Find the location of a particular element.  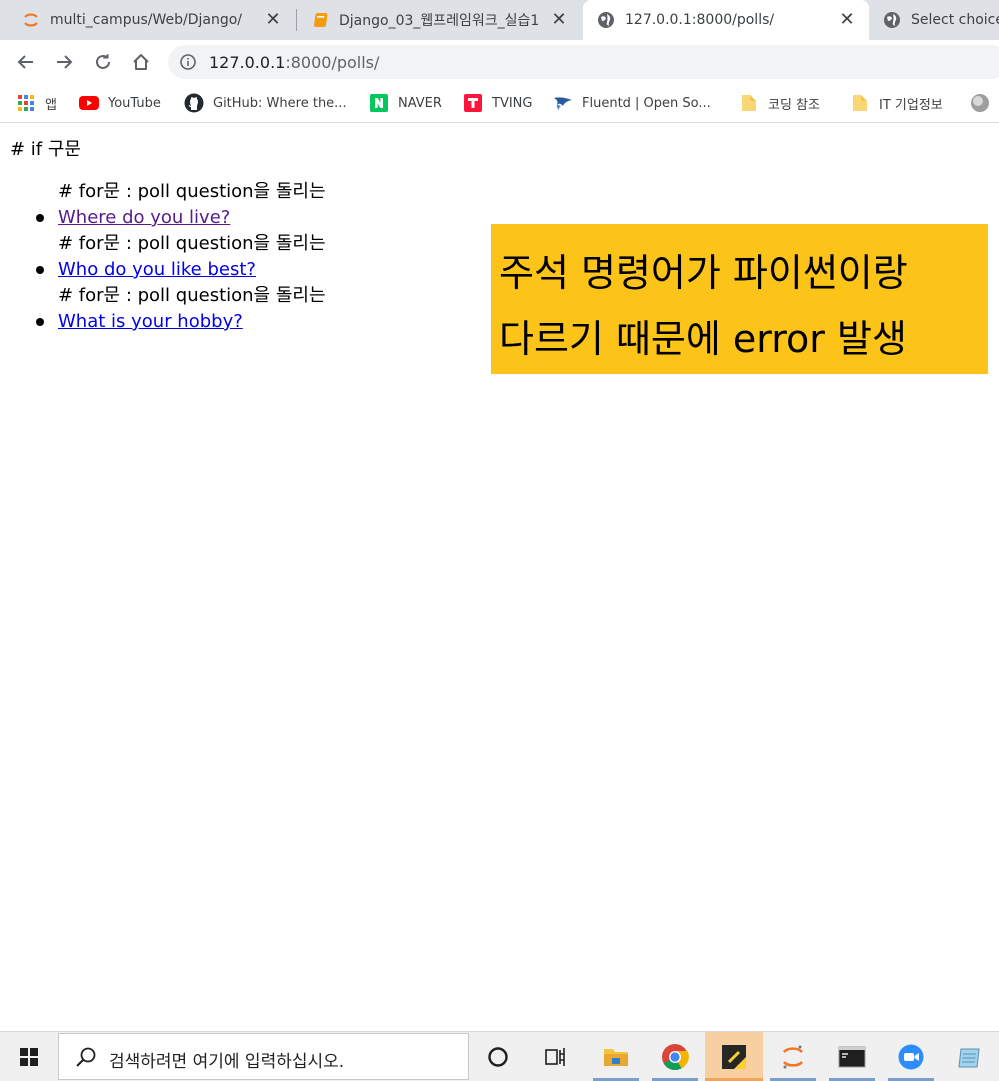

bookmark-overflow is located at coordinates (984, 103).